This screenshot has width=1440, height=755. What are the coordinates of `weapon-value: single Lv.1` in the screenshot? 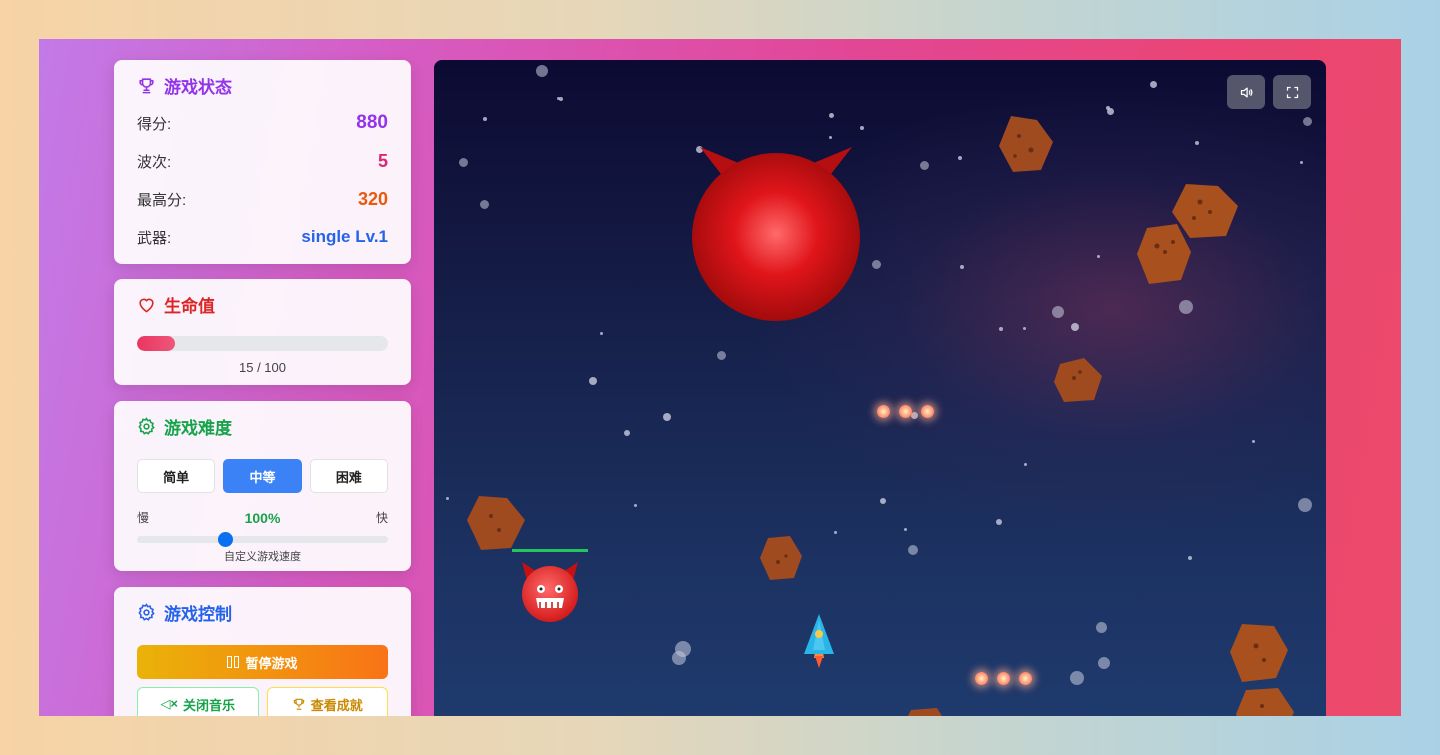 It's located at (344, 236).